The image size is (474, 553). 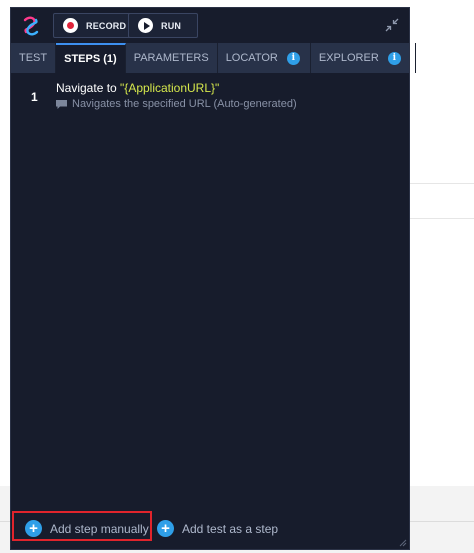 What do you see at coordinates (61, 104) in the screenshot?
I see `comment-icon` at bounding box center [61, 104].